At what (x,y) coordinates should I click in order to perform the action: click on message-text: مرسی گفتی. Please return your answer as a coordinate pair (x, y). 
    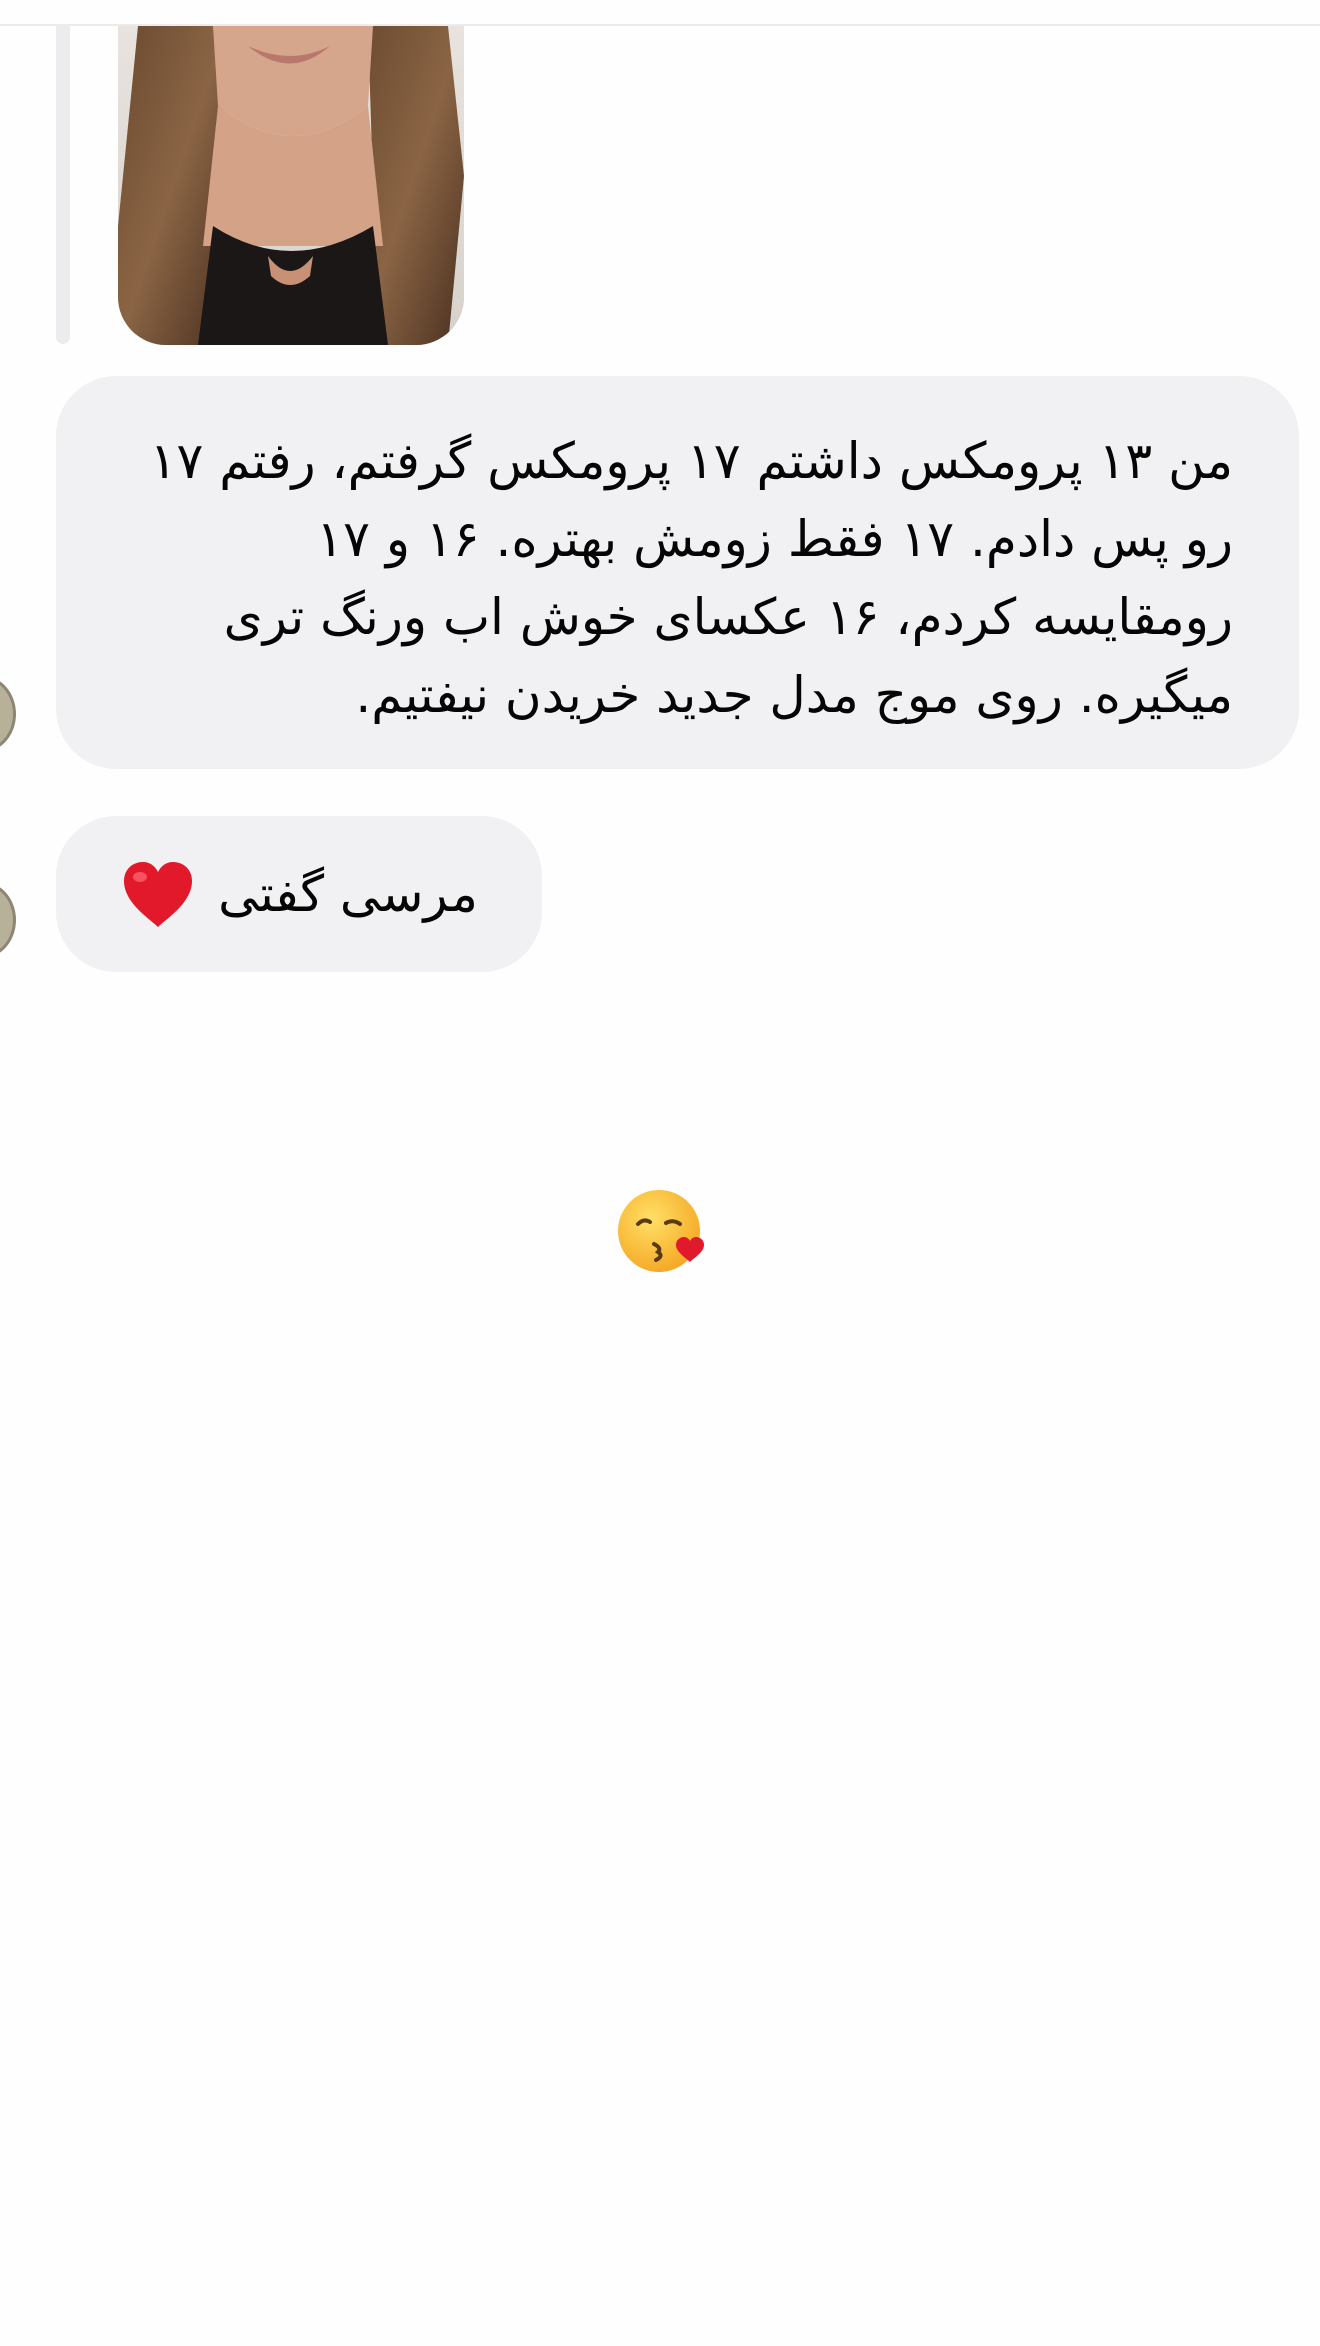
    Looking at the image, I should click on (348, 894).